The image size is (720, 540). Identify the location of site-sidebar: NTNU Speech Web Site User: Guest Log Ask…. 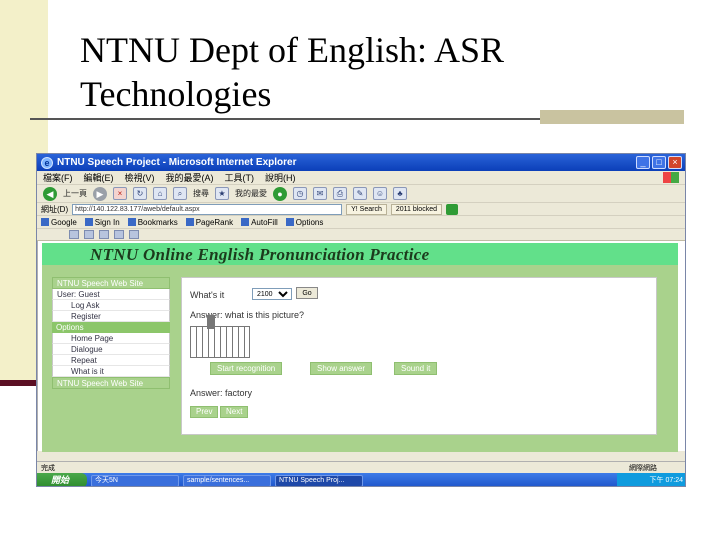
(111, 333).